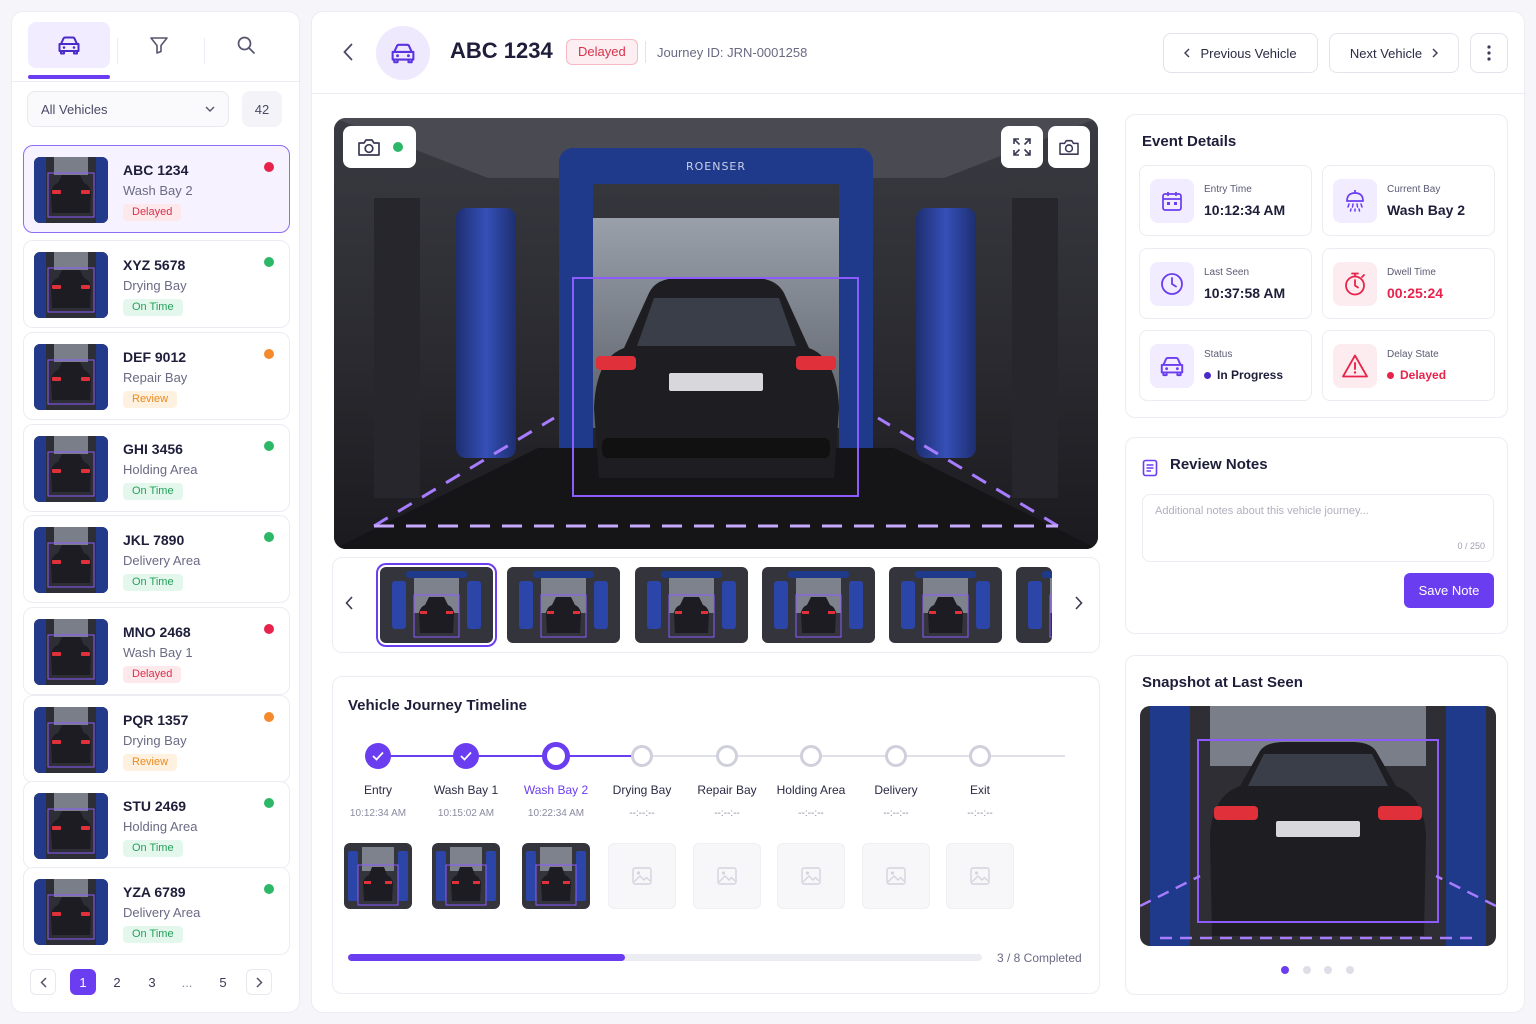 Image resolution: width=1536 pixels, height=1024 pixels. What do you see at coordinates (378, 813) in the screenshot?
I see `timeline-stage-time: 10:12:34 AM` at bounding box center [378, 813].